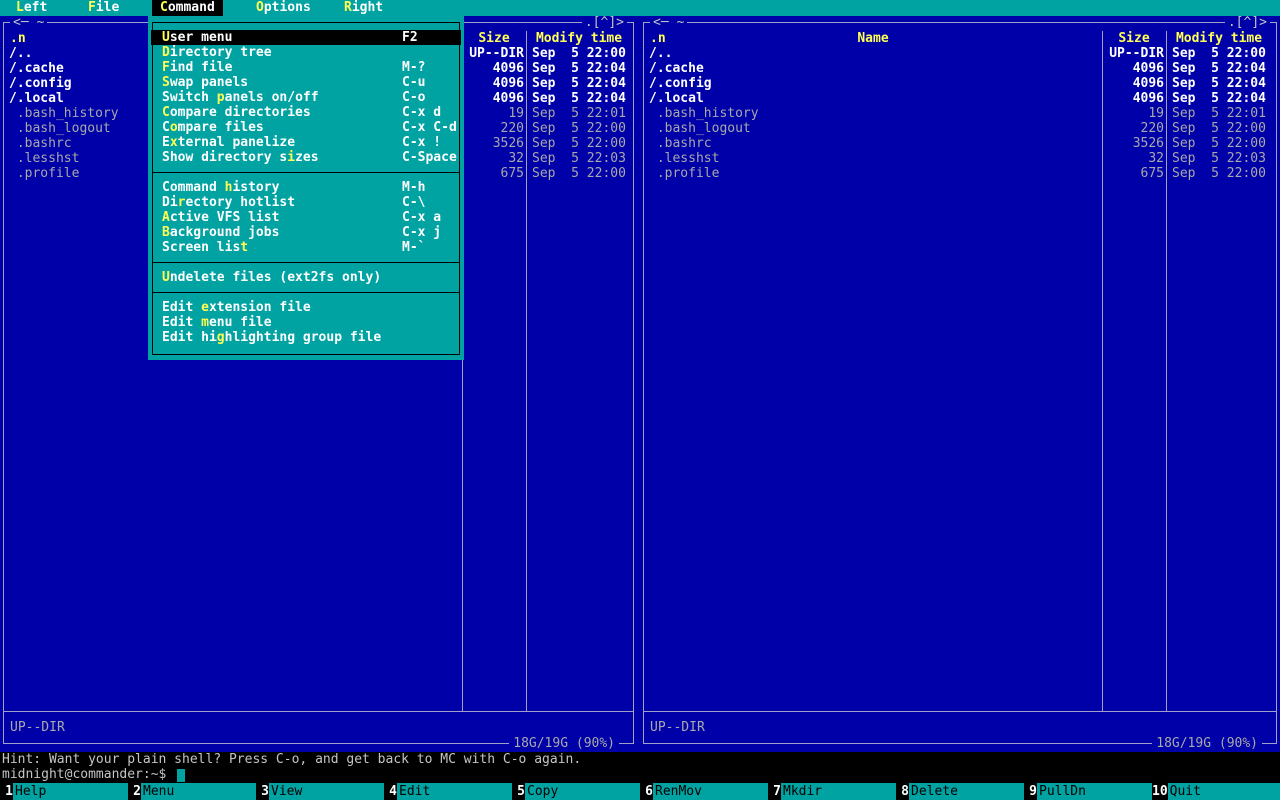 This screenshot has width=1280, height=800. What do you see at coordinates (217, 52) in the screenshot?
I see `menu-item-label: Directory tree` at bounding box center [217, 52].